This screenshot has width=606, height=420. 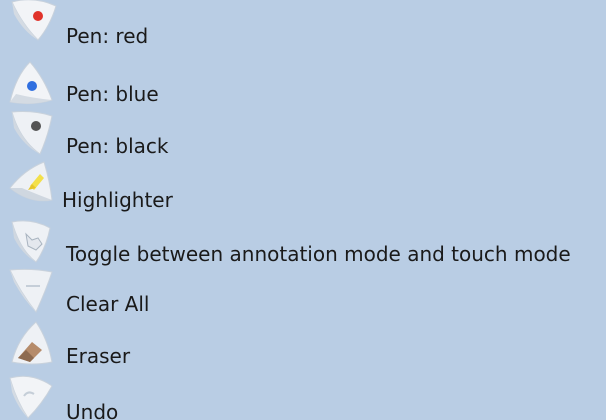 I want to click on tool-eraser: Eraser, so click(x=303, y=344).